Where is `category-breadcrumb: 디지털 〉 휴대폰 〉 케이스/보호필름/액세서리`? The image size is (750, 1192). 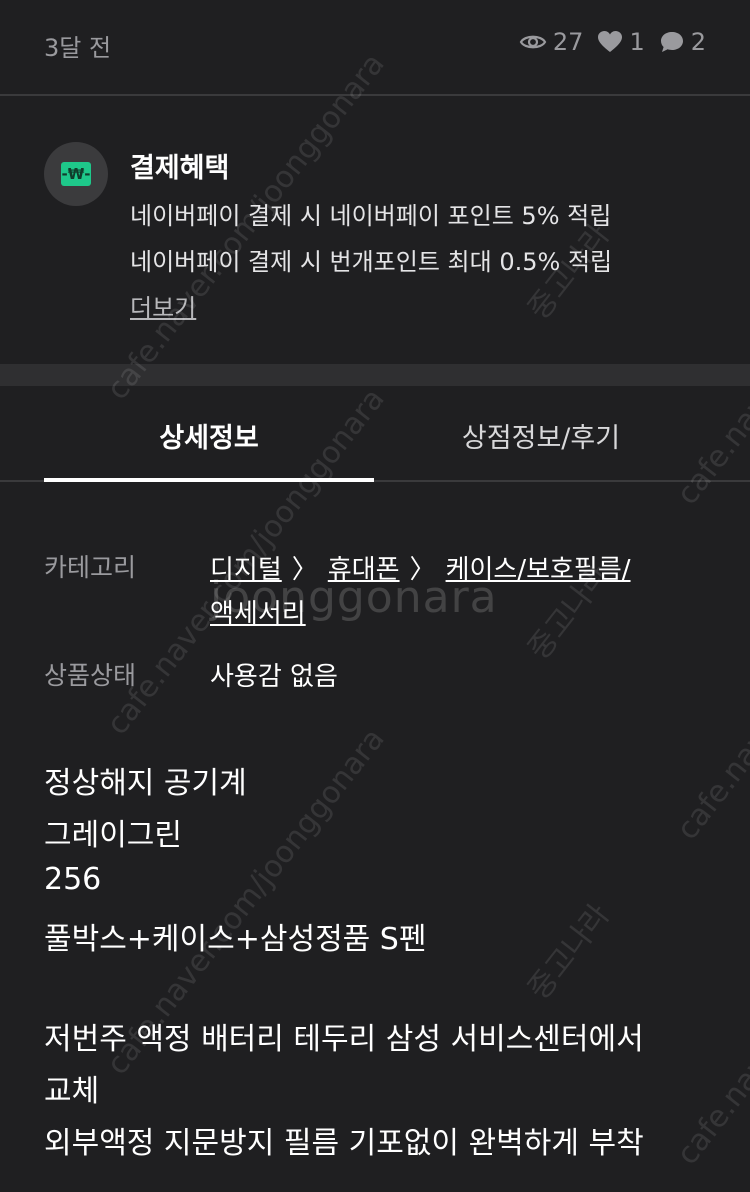
category-breadcrumb: 디지털 〉 휴대폰 〉 케이스/보호필름/액세서리 is located at coordinates (450, 592).